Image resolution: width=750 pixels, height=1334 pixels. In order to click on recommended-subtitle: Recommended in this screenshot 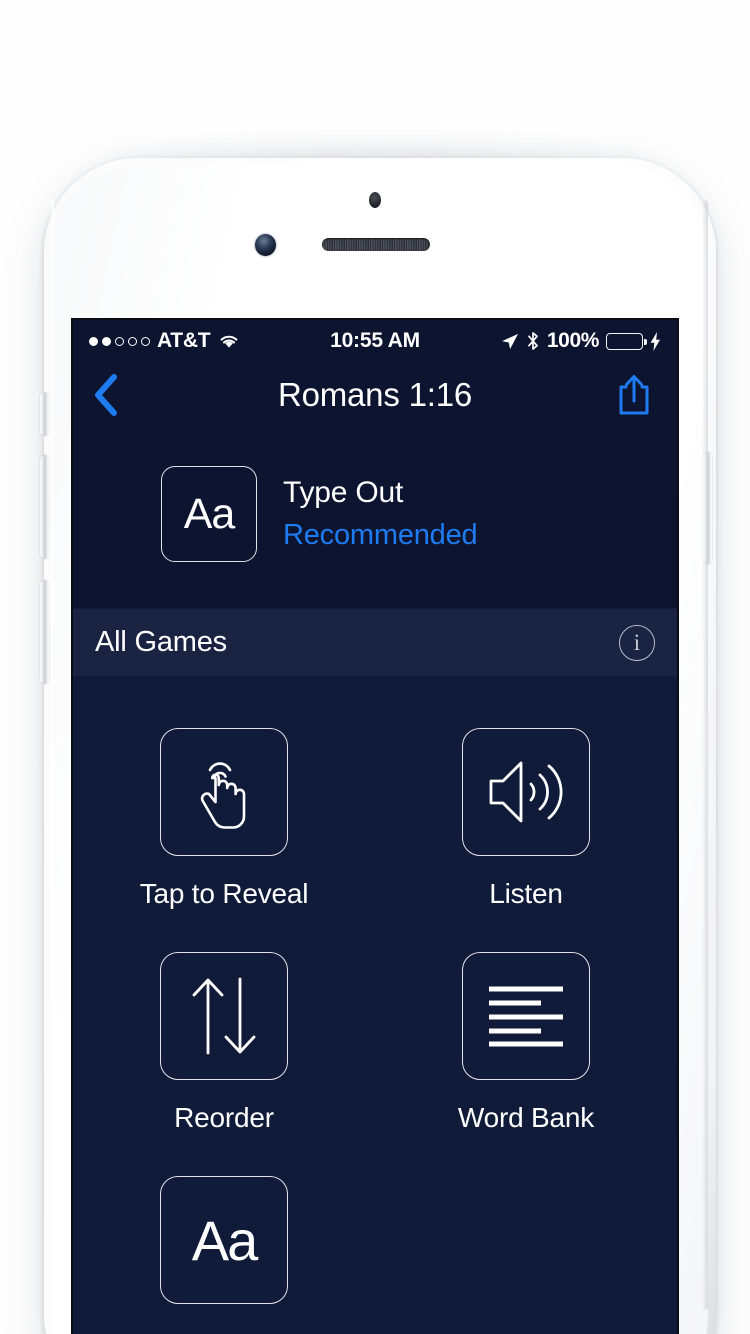, I will do `click(380, 535)`.